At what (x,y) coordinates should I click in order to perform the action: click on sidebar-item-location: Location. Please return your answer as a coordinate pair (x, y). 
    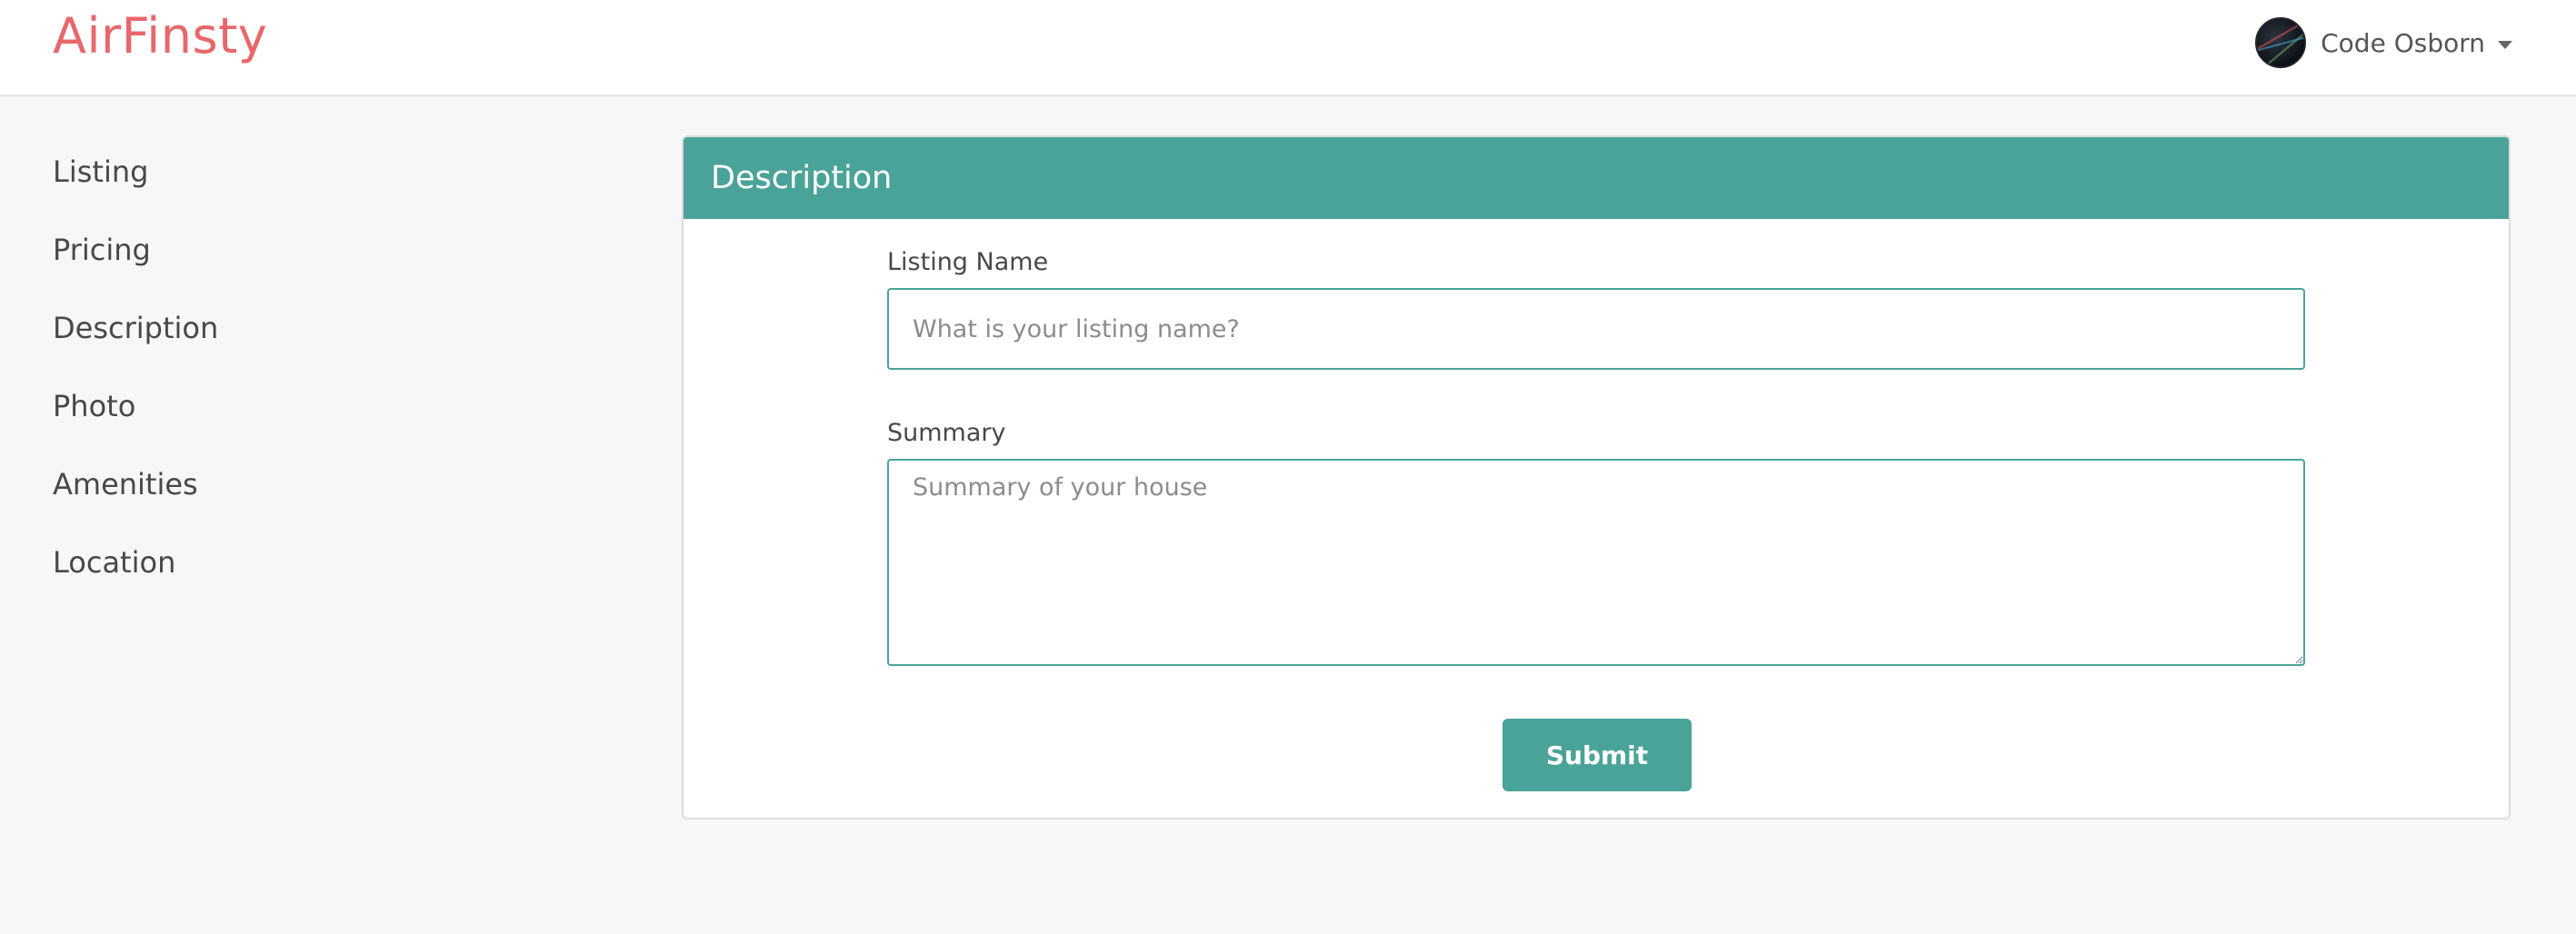
    Looking at the image, I should click on (325, 579).